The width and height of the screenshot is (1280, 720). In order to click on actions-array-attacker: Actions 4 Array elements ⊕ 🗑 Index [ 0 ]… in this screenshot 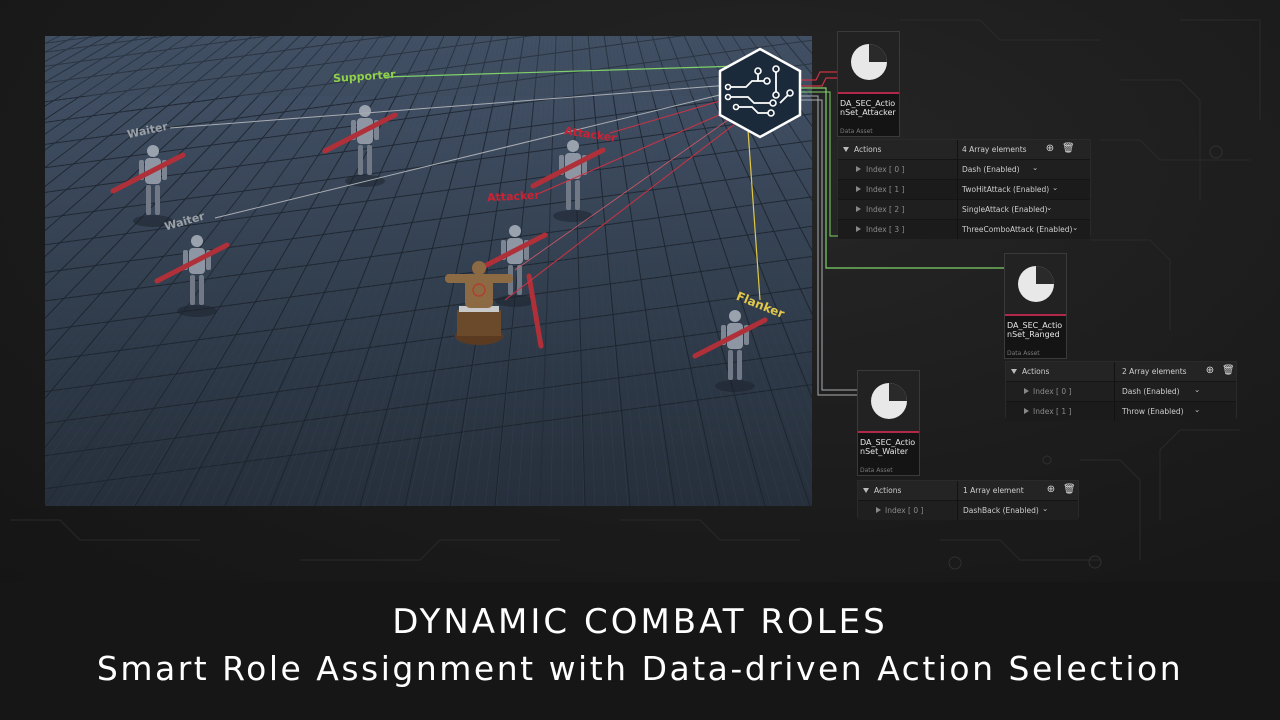, I will do `click(964, 189)`.